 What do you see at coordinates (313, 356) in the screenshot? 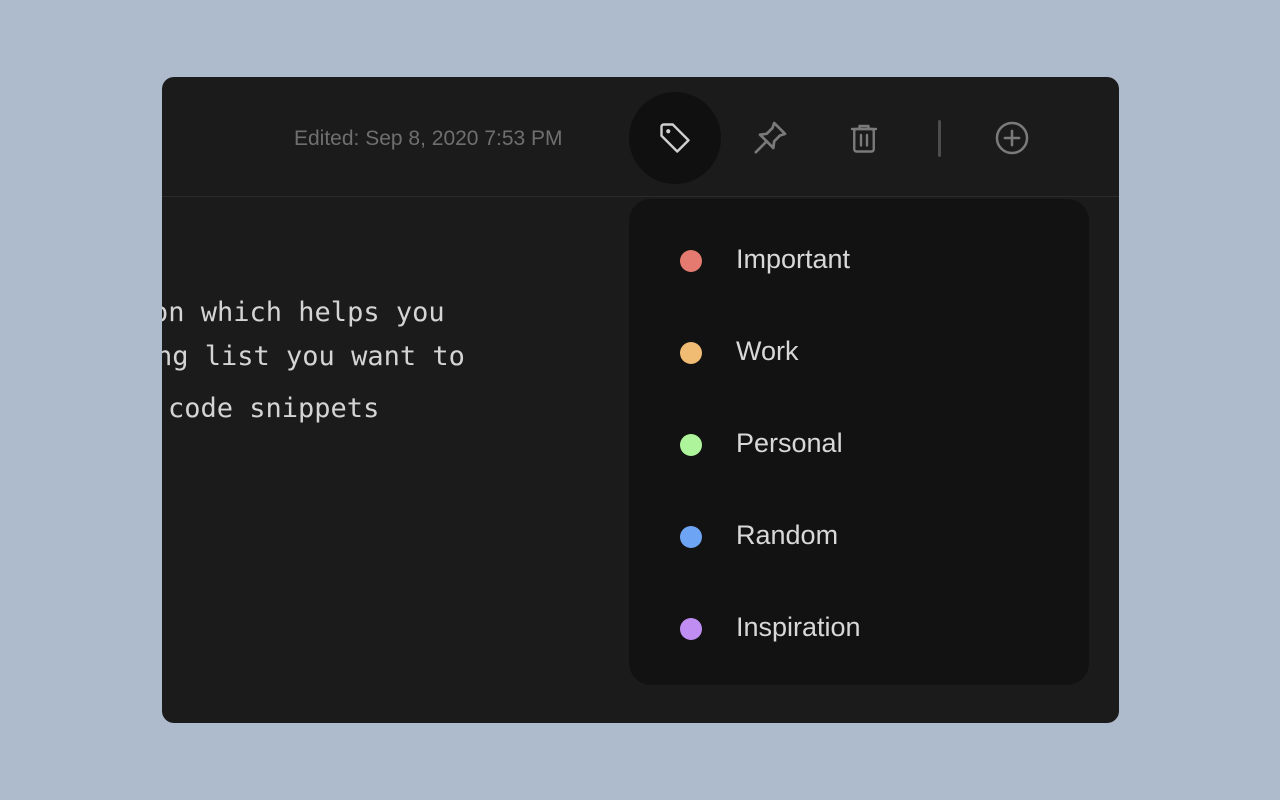
I see `note-line: ng list you want to` at bounding box center [313, 356].